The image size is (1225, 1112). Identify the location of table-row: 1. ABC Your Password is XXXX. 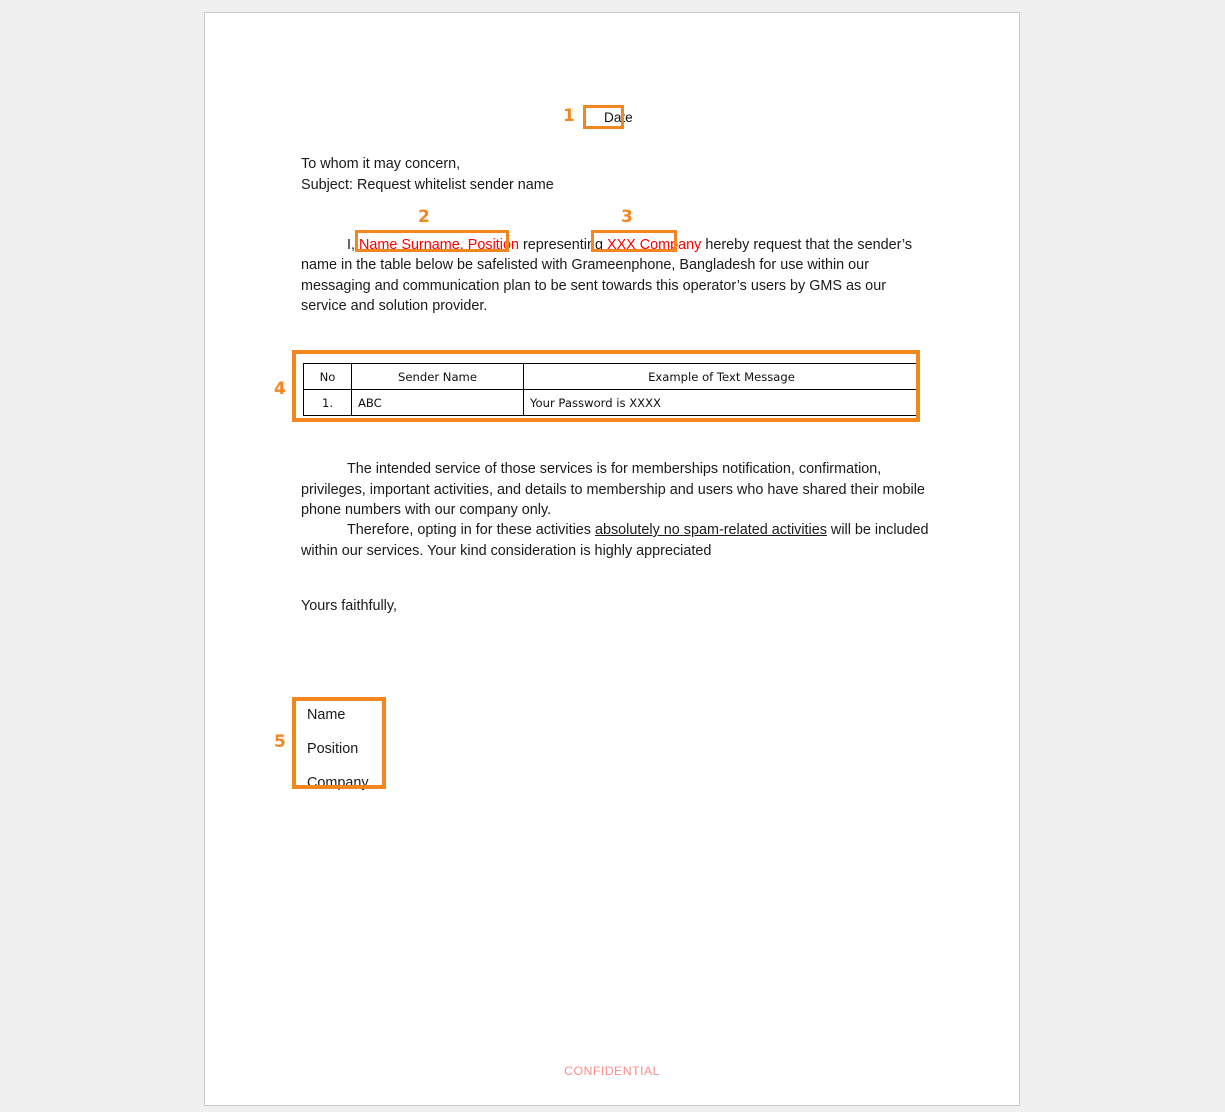
(611, 402).